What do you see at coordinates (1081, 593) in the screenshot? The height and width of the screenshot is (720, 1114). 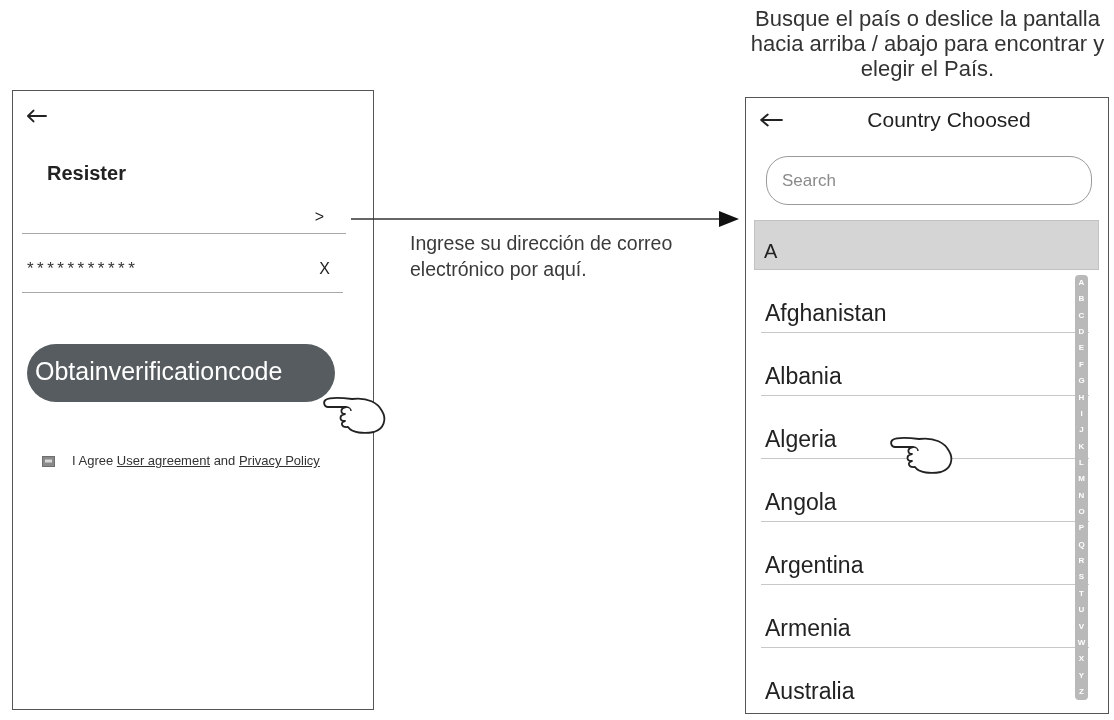 I see `index-letter: T` at bounding box center [1081, 593].